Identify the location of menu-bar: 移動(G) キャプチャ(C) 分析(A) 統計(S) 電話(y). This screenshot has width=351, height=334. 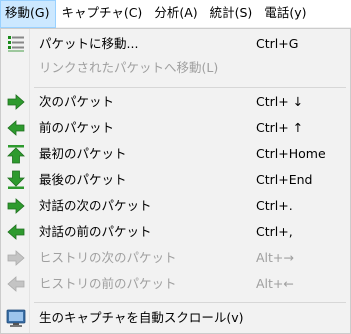
(175, 14).